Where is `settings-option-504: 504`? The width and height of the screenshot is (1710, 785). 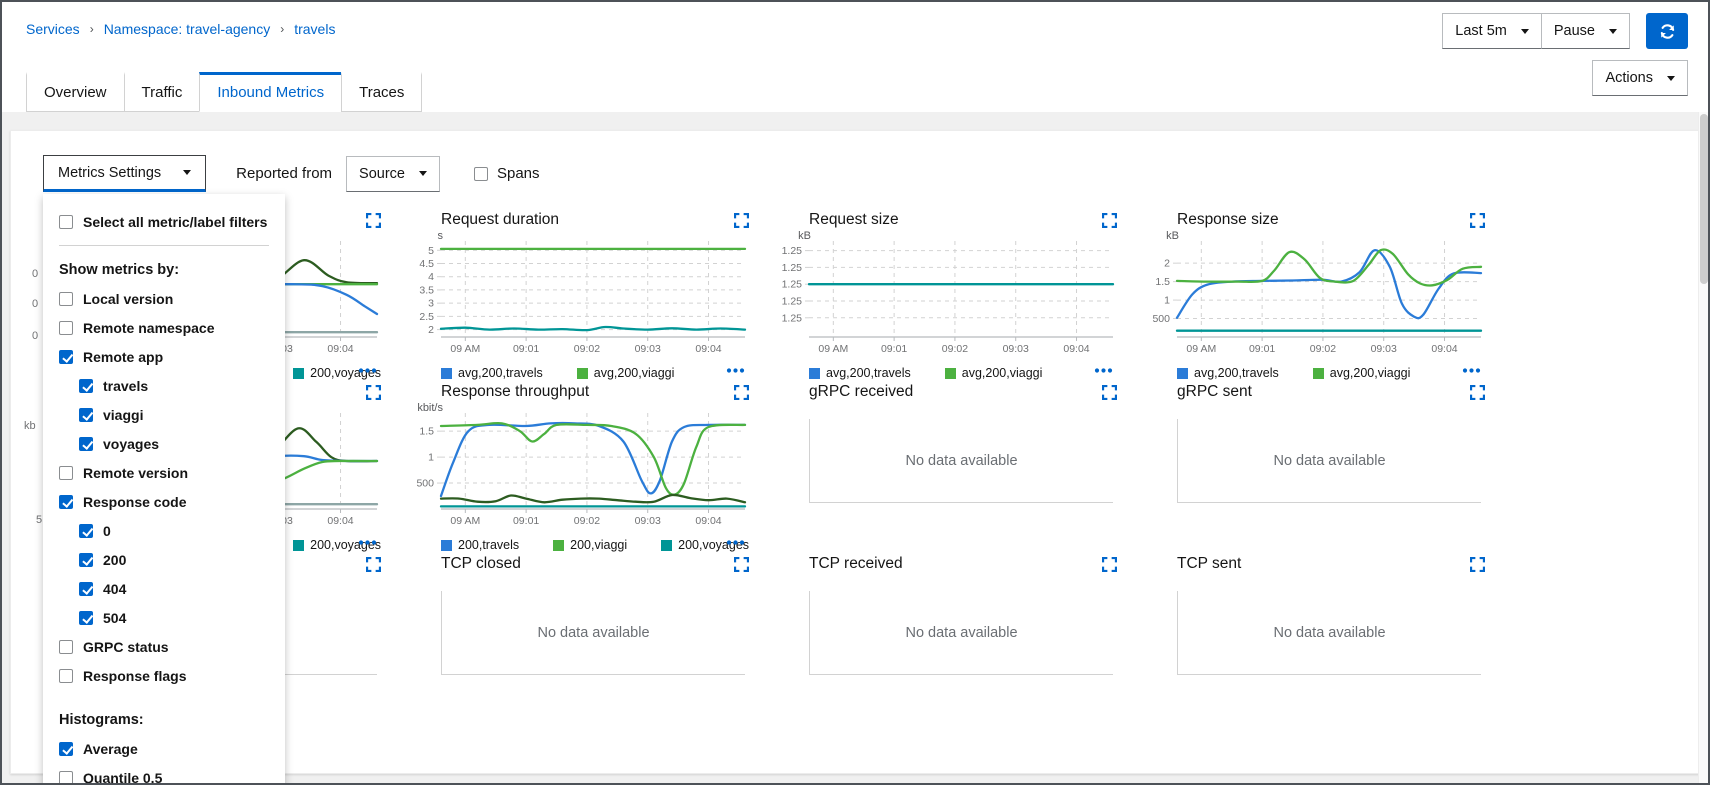
settings-option-504: 504 is located at coordinates (164, 617).